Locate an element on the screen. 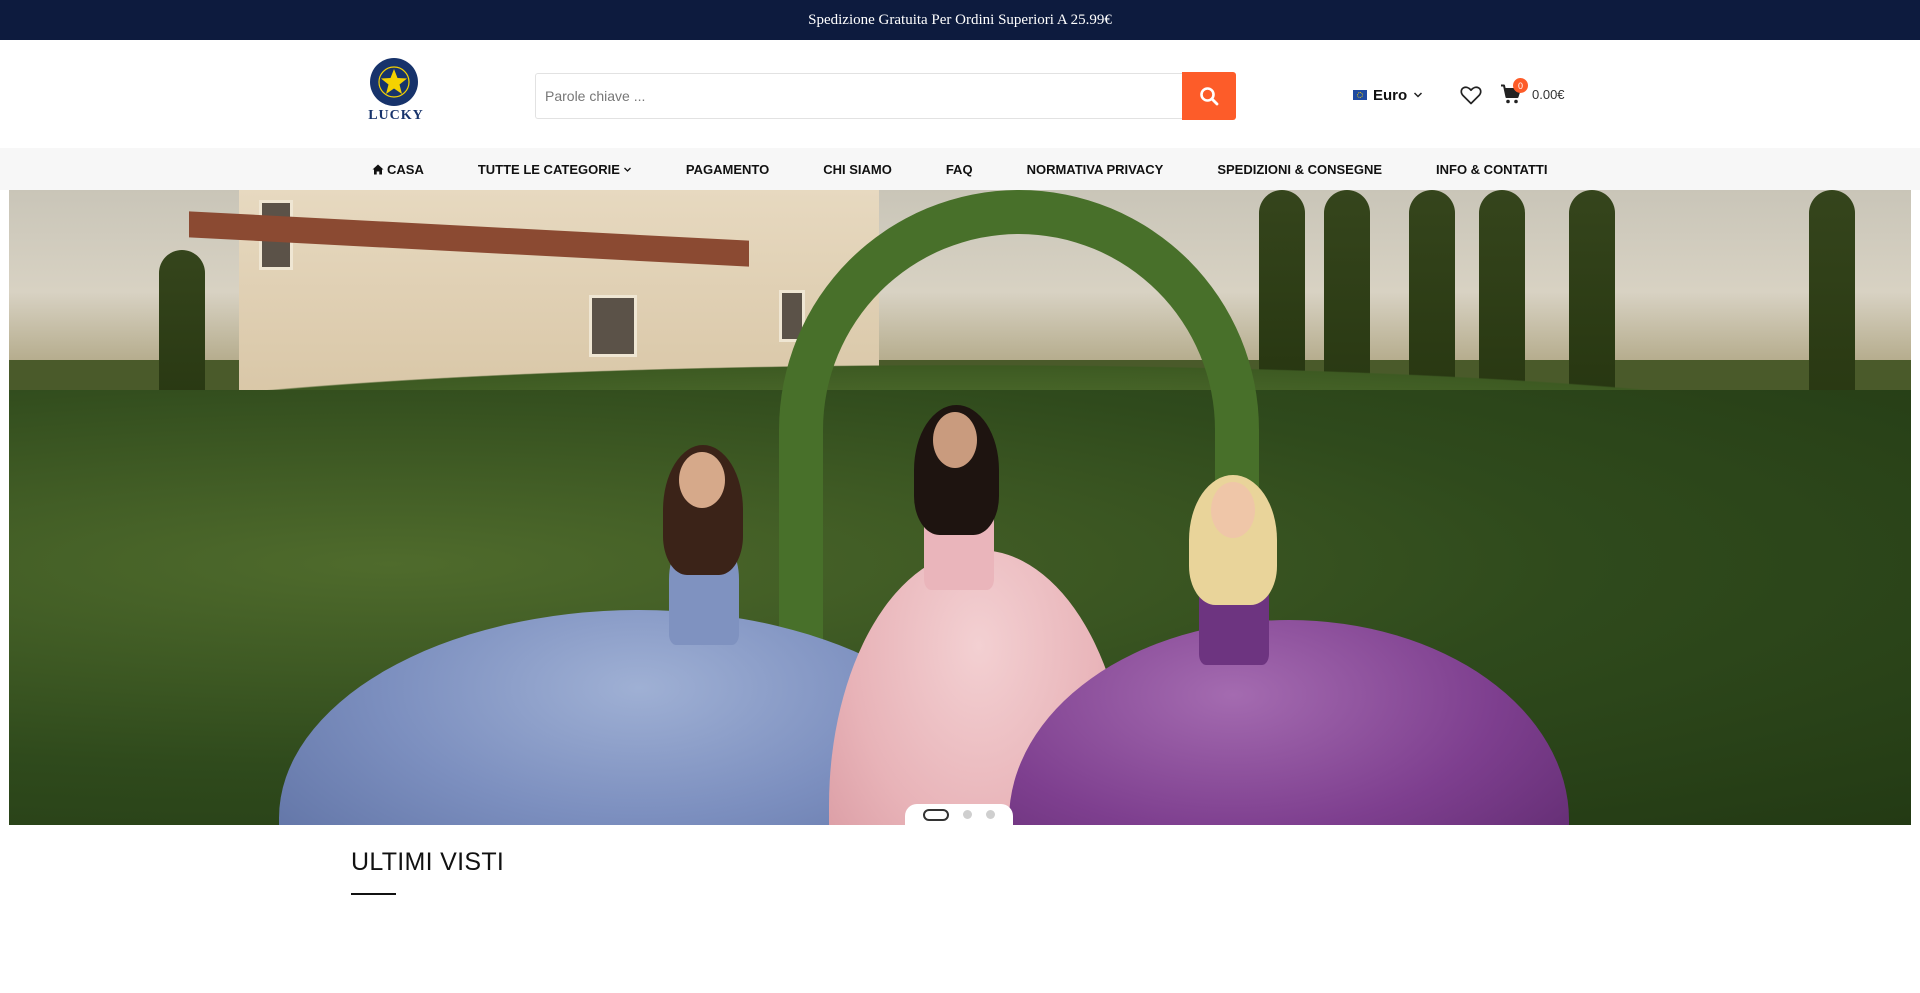 This screenshot has height=993, width=1920. nav-item-all-categories: TUTTE LE CATEGORIE is located at coordinates (555, 169).